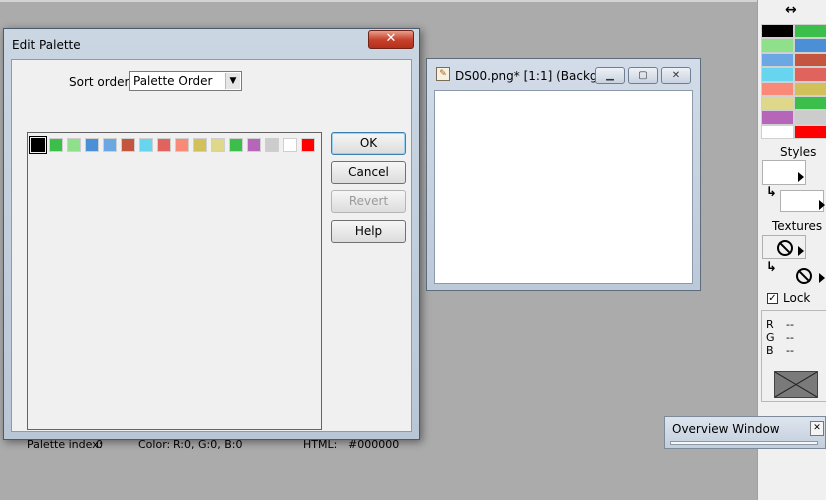 Image resolution: width=826 pixels, height=500 pixels. Describe the element at coordinates (801, 177) in the screenshot. I see `style-dropdown-arrow-icon` at that location.